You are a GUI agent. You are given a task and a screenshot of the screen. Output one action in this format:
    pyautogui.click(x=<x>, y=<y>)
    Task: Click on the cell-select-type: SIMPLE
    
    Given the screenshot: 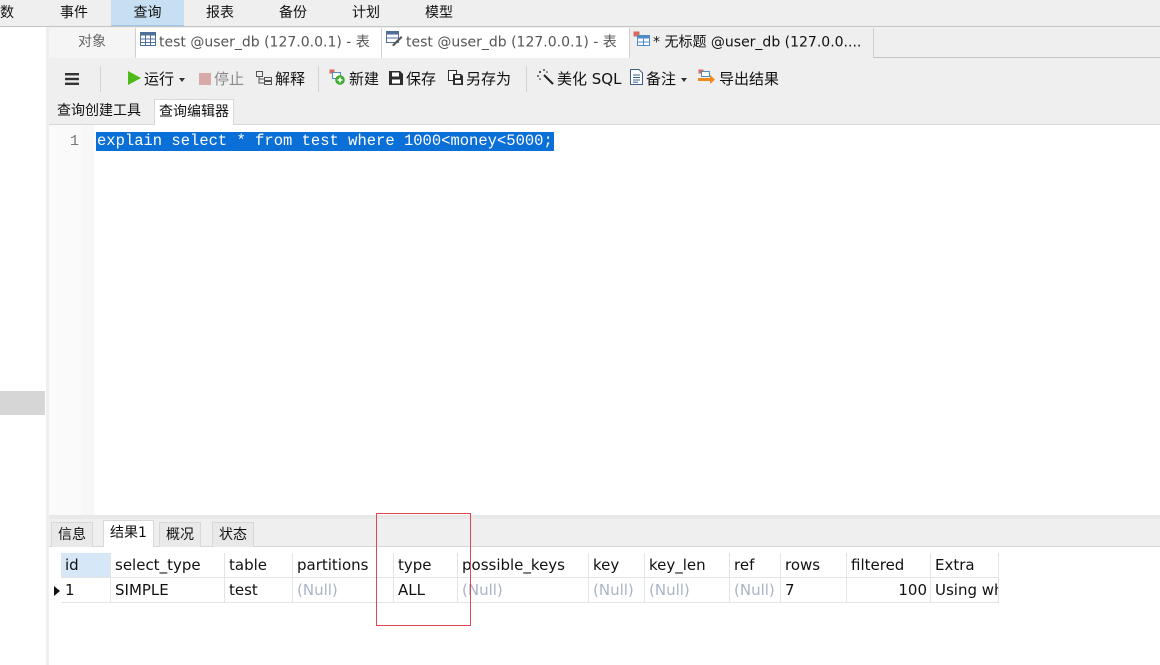 What is the action you would take?
    pyautogui.click(x=168, y=590)
    